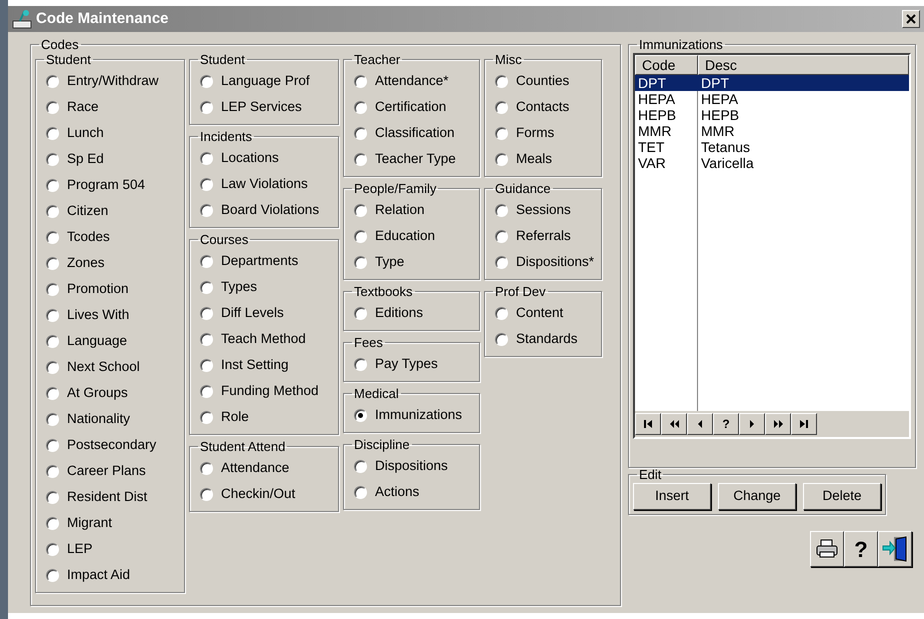 The image size is (924, 619). Describe the element at coordinates (389, 262) in the screenshot. I see `radio-label: Type` at that location.